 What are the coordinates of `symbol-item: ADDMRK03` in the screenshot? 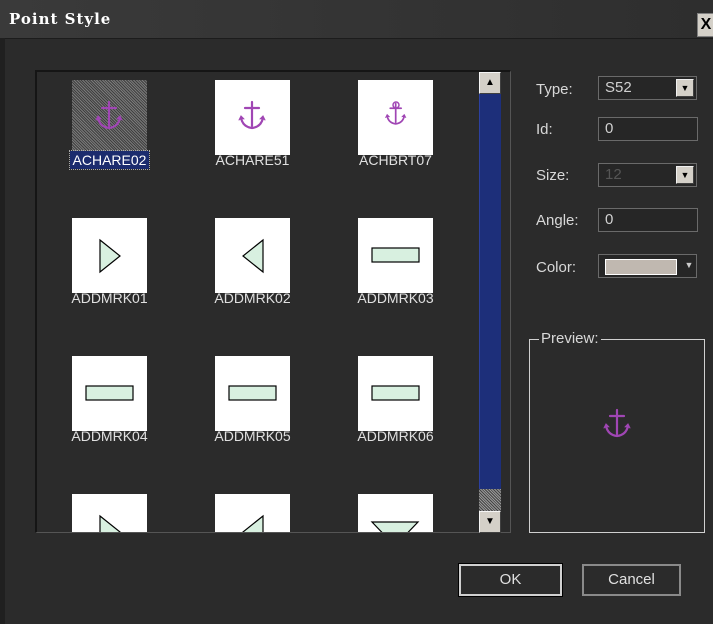 It's located at (388, 275).